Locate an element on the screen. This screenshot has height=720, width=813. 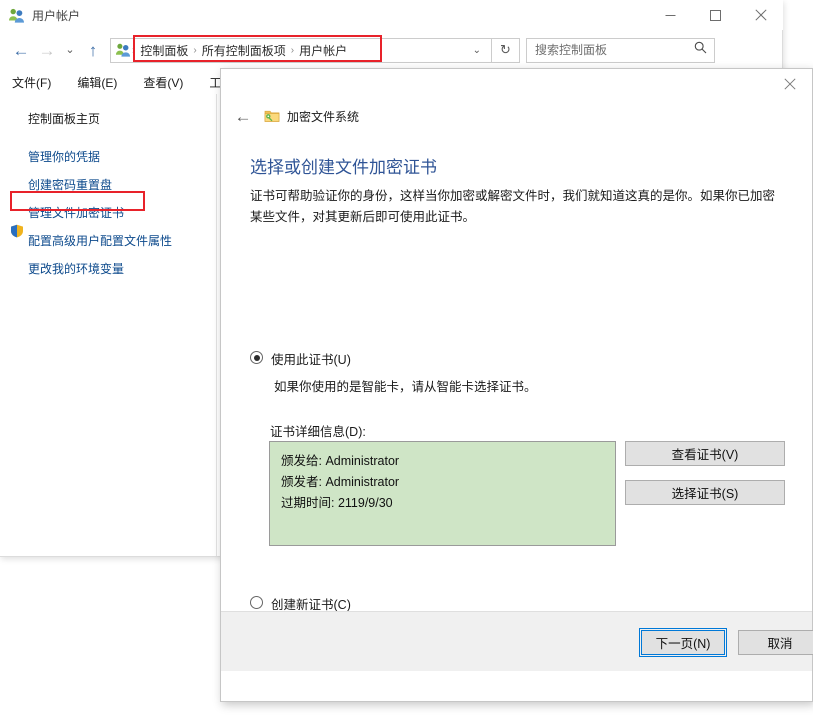
shield-icon is located at coordinates (17, 231).